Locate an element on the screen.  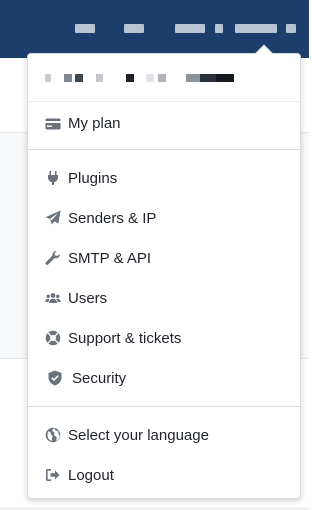
menu-item-security: Security is located at coordinates (164, 378).